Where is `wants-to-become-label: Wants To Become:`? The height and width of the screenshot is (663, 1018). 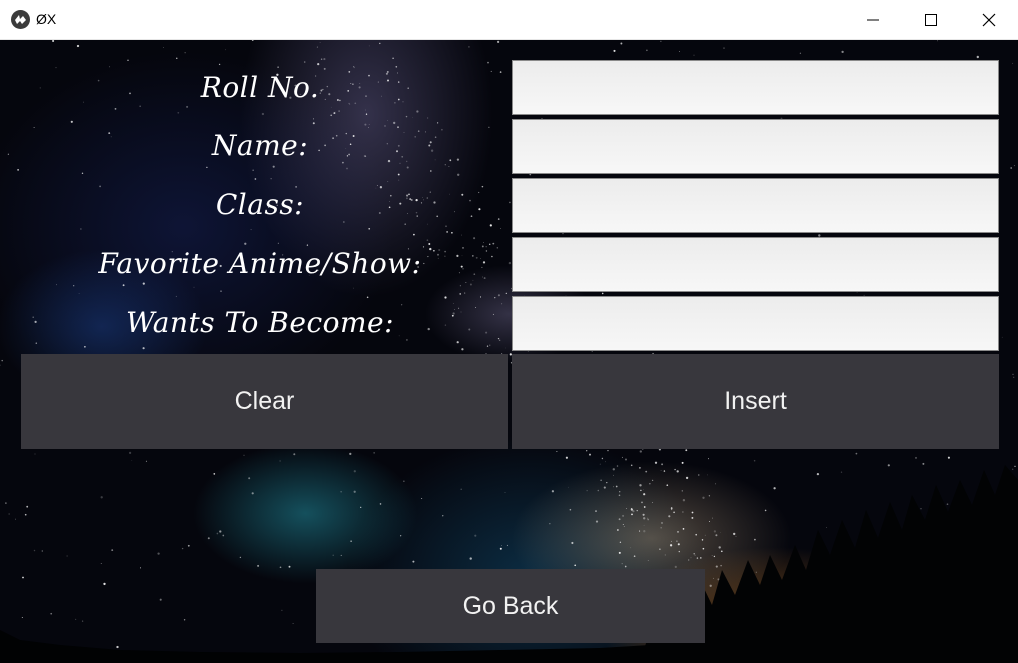
wants-to-become-label: Wants To Become: is located at coordinates (260, 322).